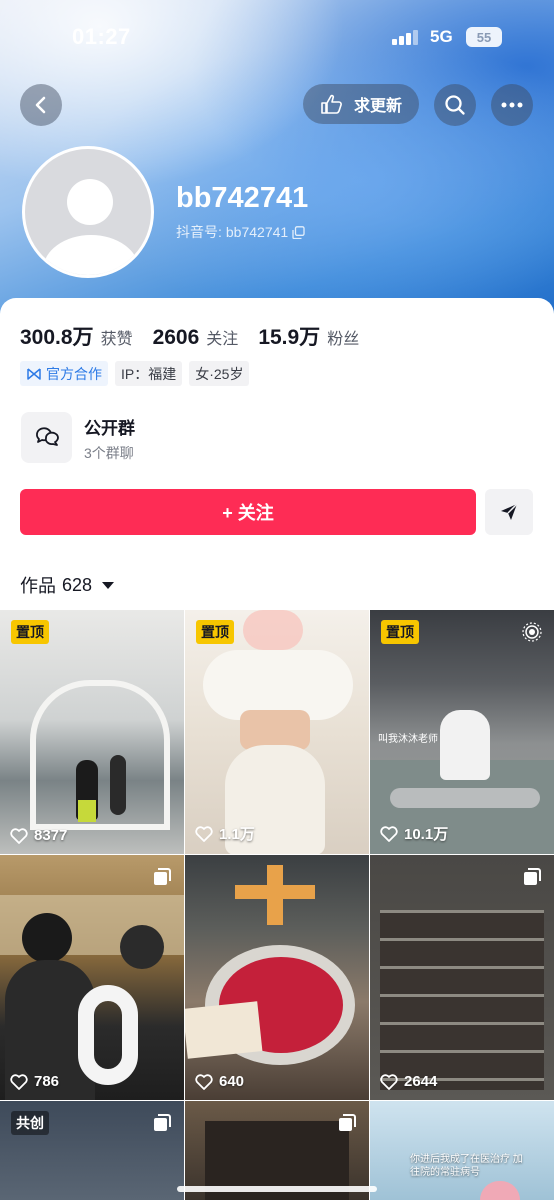 The image size is (554, 1200). Describe the element at coordinates (277, 36) in the screenshot. I see `status-bar: 01:27 5G 55` at that location.